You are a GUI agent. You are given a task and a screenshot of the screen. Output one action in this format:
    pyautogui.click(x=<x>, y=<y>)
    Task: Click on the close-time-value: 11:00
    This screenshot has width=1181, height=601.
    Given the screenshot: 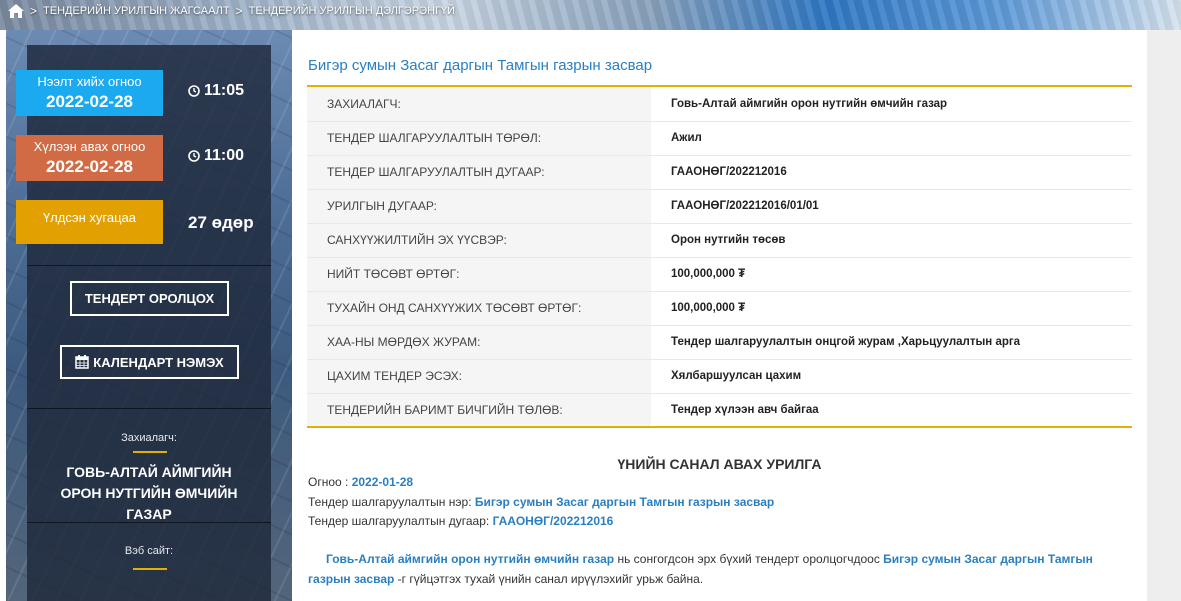 What is the action you would take?
    pyautogui.click(x=224, y=155)
    